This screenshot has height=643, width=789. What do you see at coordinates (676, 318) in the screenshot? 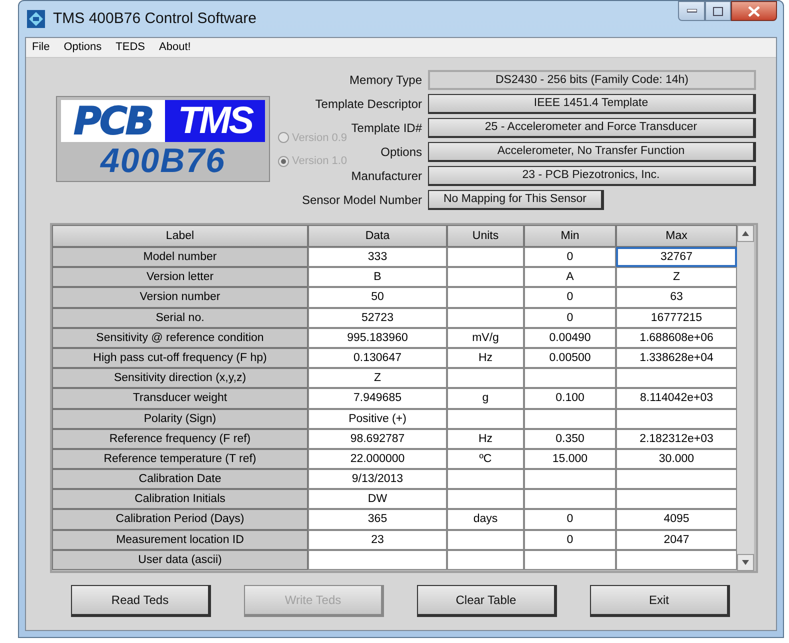
I see `table-cell: 16777215` at bounding box center [676, 318].